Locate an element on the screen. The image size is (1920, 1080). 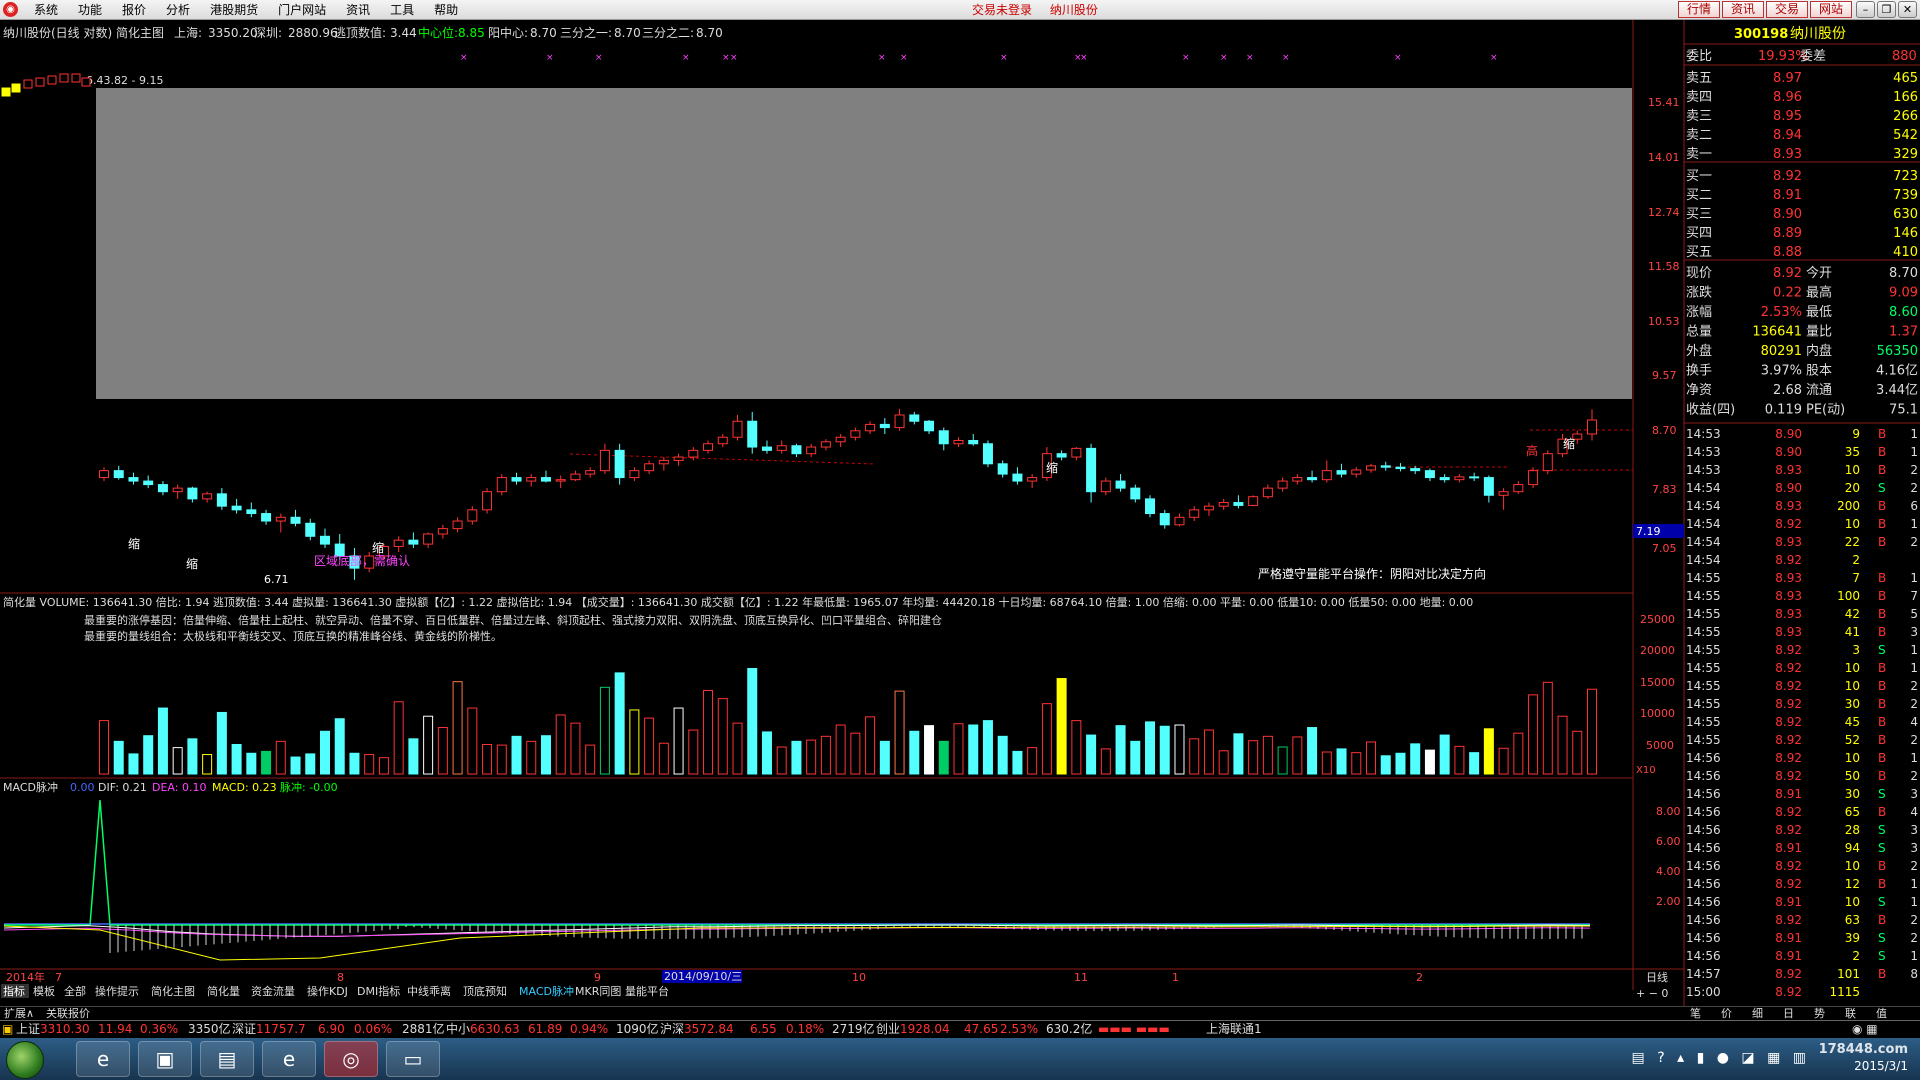
index-item: 创业1928.04 is located at coordinates (913, 1029).